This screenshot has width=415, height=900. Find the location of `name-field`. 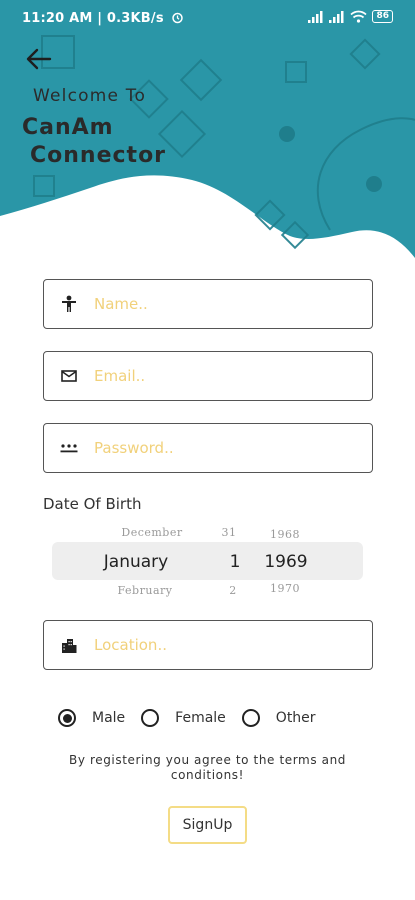

name-field is located at coordinates (208, 304).